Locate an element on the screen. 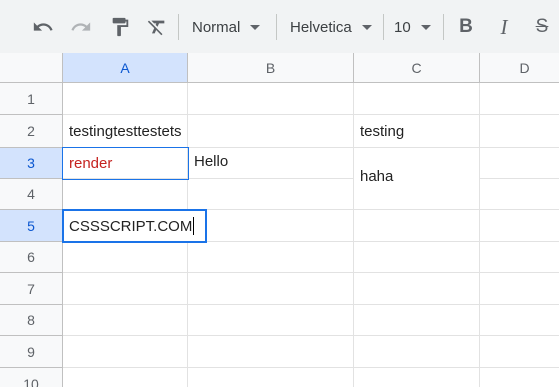 The width and height of the screenshot is (559, 387). cell-d6 is located at coordinates (519, 257).